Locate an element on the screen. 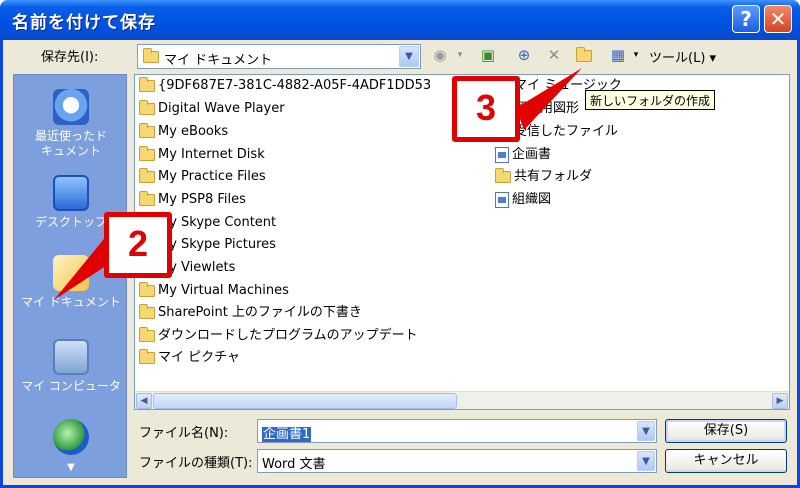  list-item: My Practice Files is located at coordinates (202, 176).